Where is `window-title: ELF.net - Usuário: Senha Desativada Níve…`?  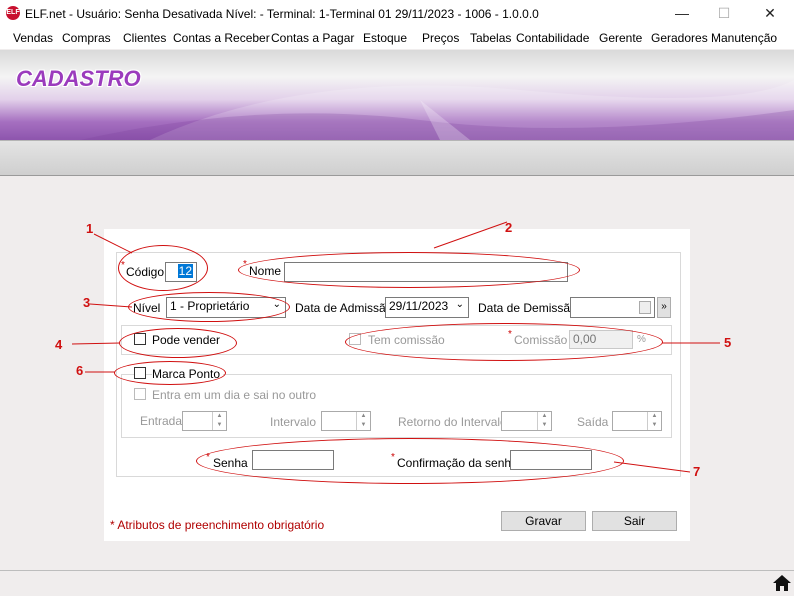 window-title: ELF.net - Usuário: Senha Desativada Níve… is located at coordinates (282, 14).